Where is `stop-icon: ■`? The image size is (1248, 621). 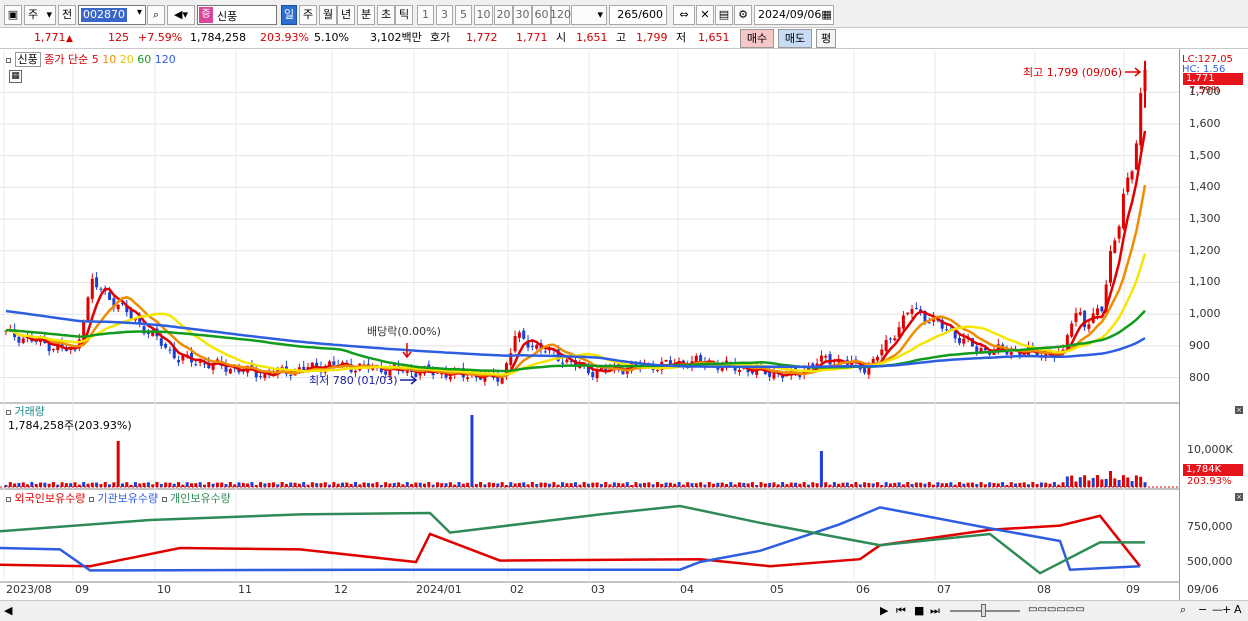
stop-icon: ■ is located at coordinates (919, 610).